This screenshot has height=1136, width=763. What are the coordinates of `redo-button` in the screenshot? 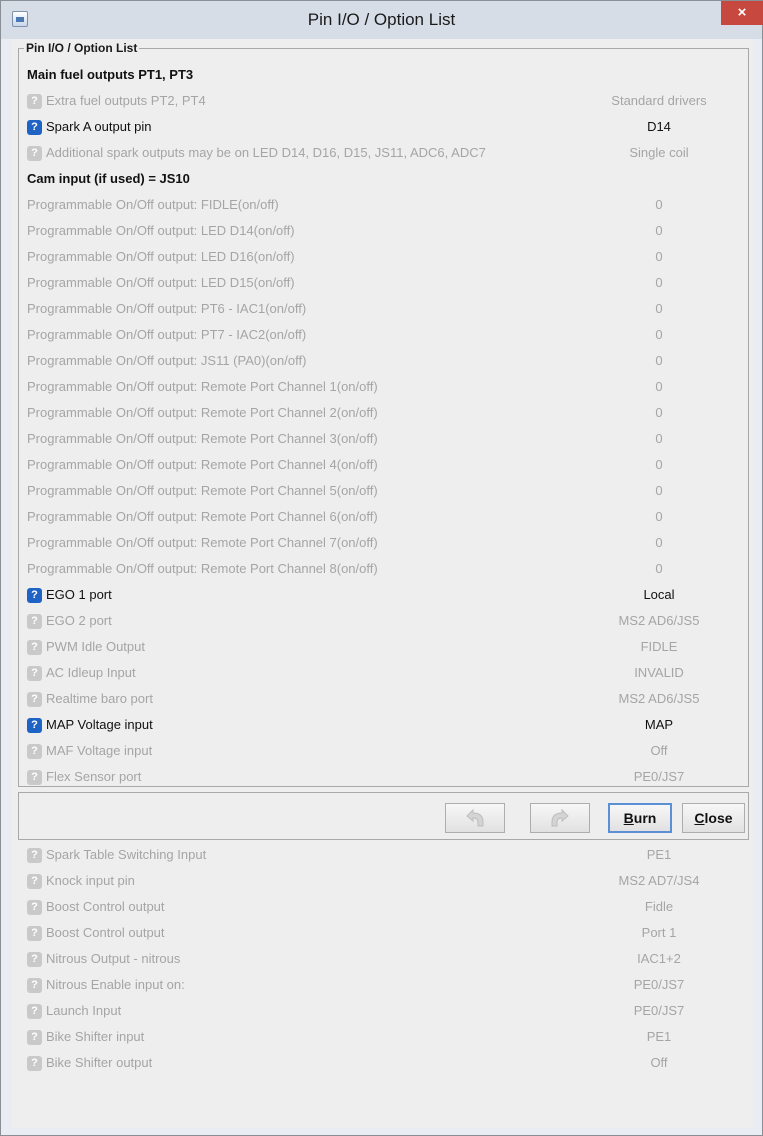 It's located at (560, 818).